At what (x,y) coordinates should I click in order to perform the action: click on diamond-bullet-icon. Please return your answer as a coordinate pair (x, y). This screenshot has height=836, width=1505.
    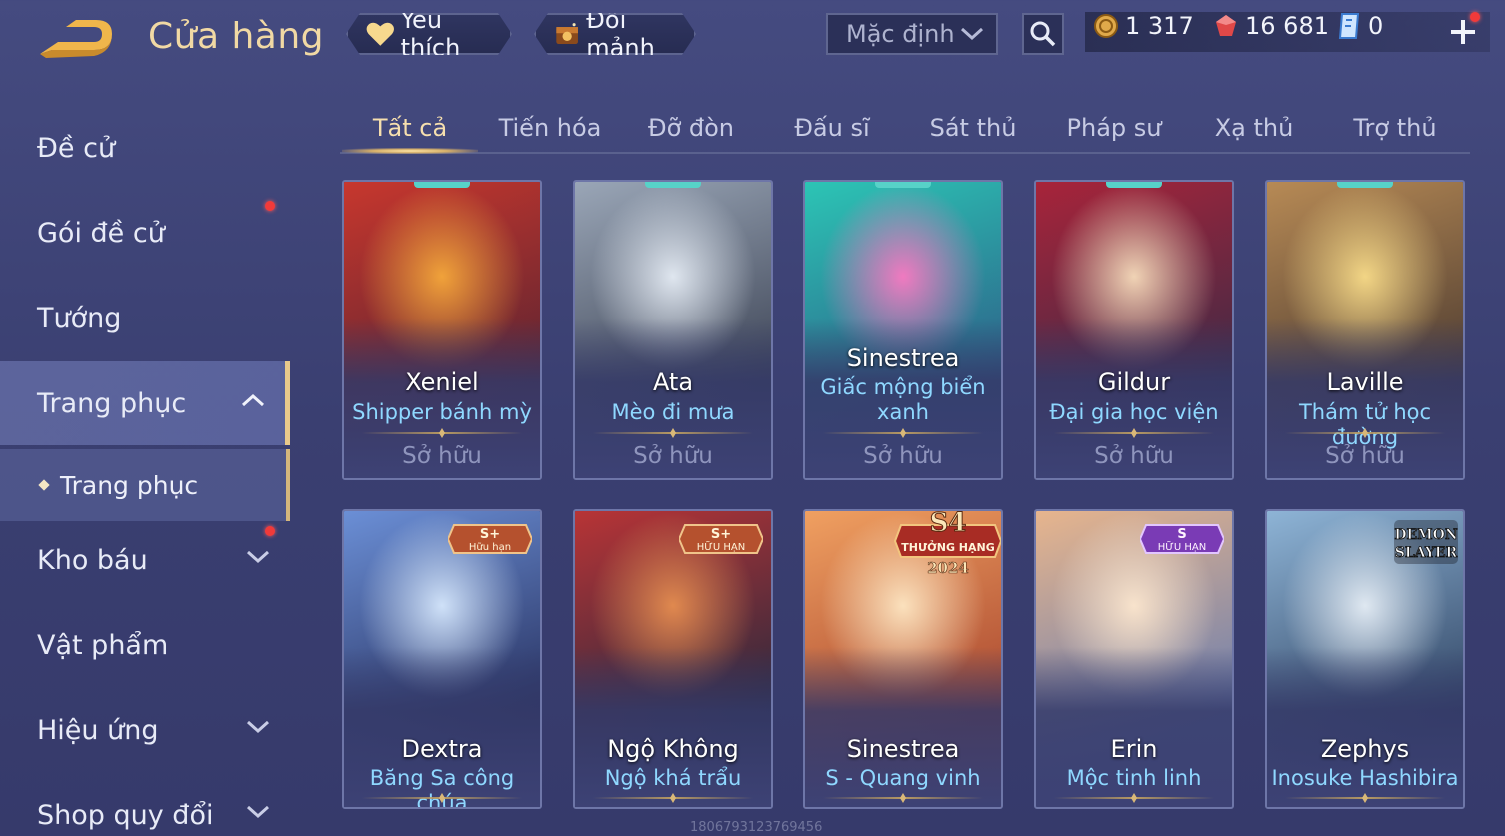
    Looking at the image, I should click on (44, 485).